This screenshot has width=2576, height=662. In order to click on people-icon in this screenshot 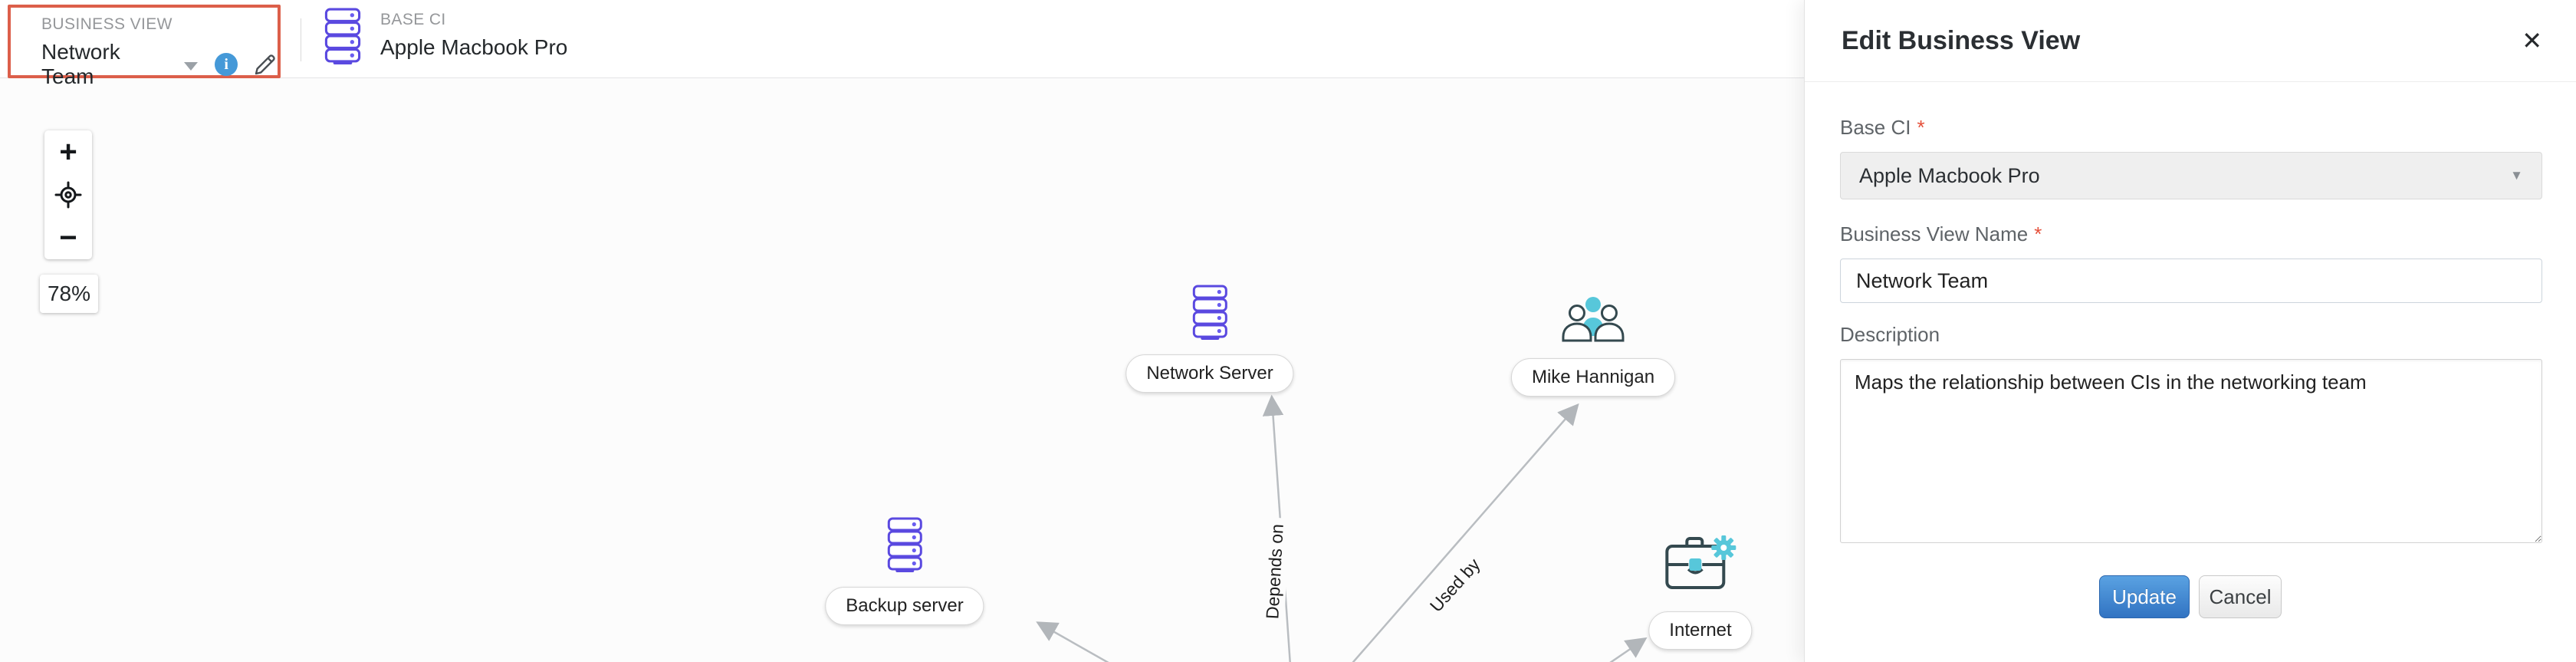, I will do `click(1593, 321)`.